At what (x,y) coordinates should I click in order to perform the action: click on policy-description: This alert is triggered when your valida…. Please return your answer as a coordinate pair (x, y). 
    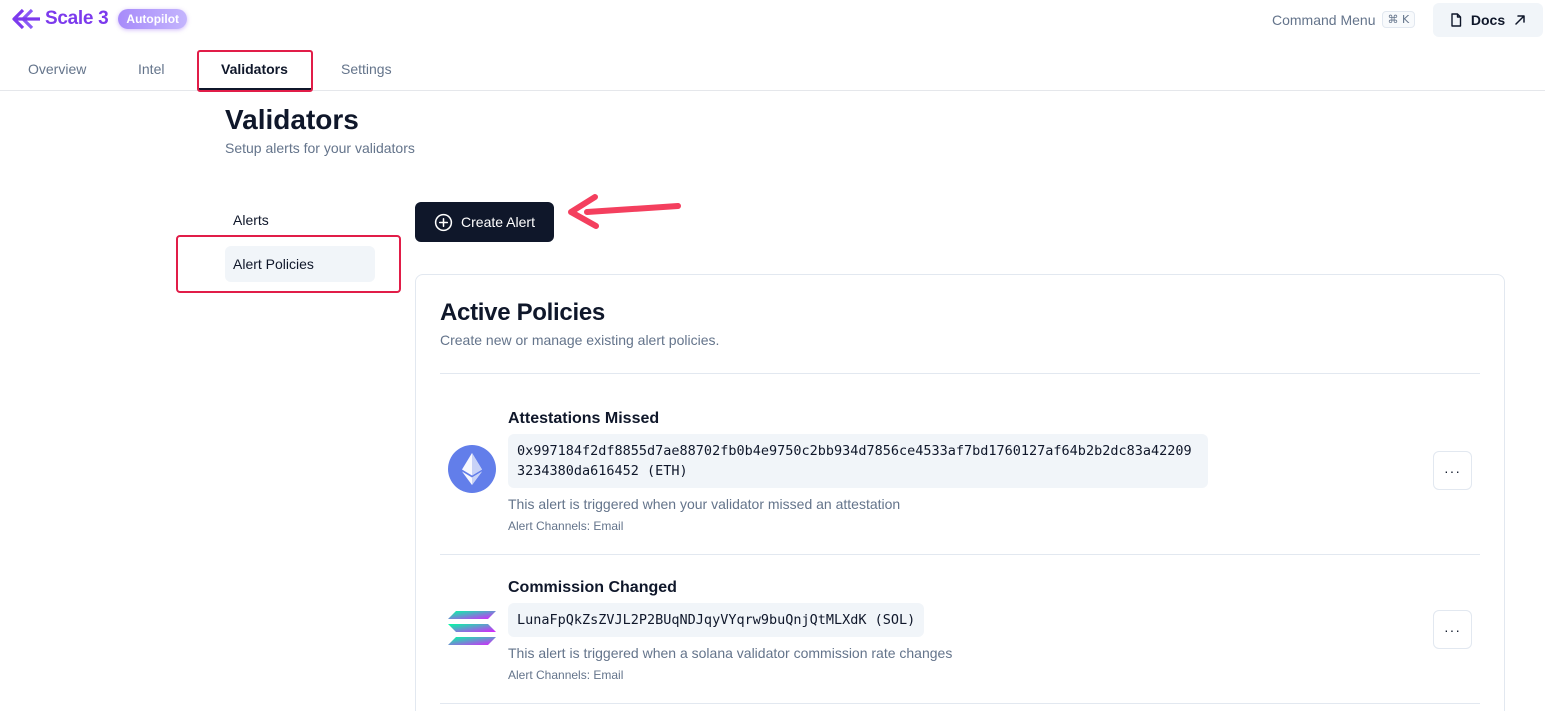
    Looking at the image, I should click on (704, 504).